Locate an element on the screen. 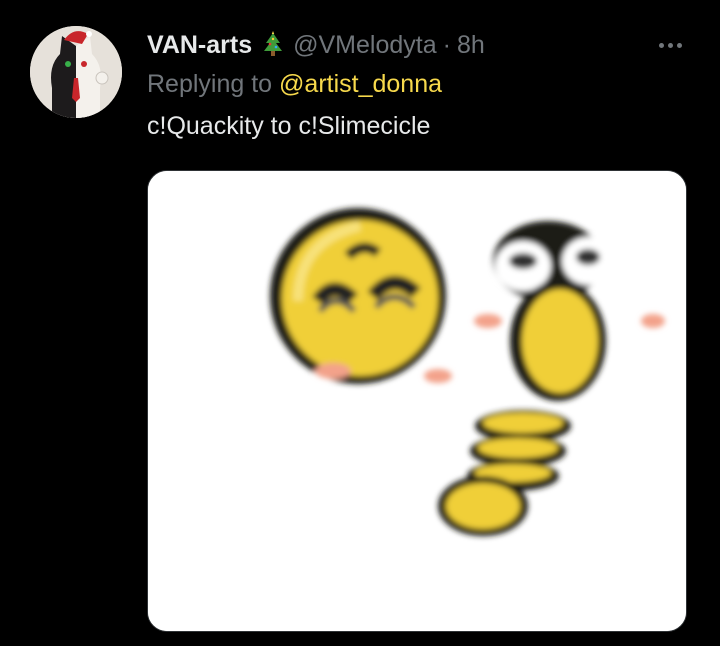 This screenshot has width=720, height=646. display-name: VAN-arts is located at coordinates (199, 45).